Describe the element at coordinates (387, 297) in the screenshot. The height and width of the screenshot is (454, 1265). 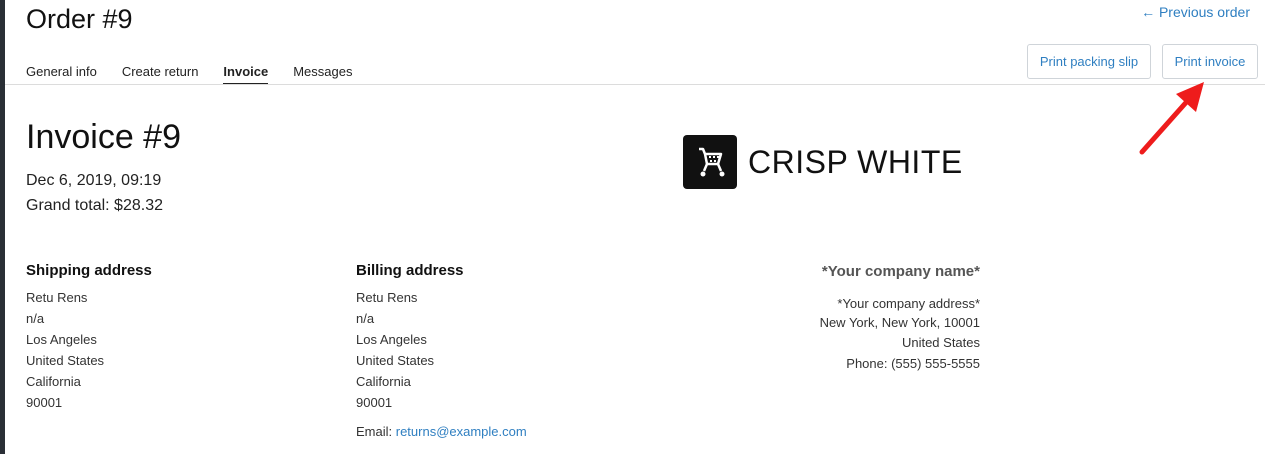
I see `billing-line: Retu Rens` at that location.